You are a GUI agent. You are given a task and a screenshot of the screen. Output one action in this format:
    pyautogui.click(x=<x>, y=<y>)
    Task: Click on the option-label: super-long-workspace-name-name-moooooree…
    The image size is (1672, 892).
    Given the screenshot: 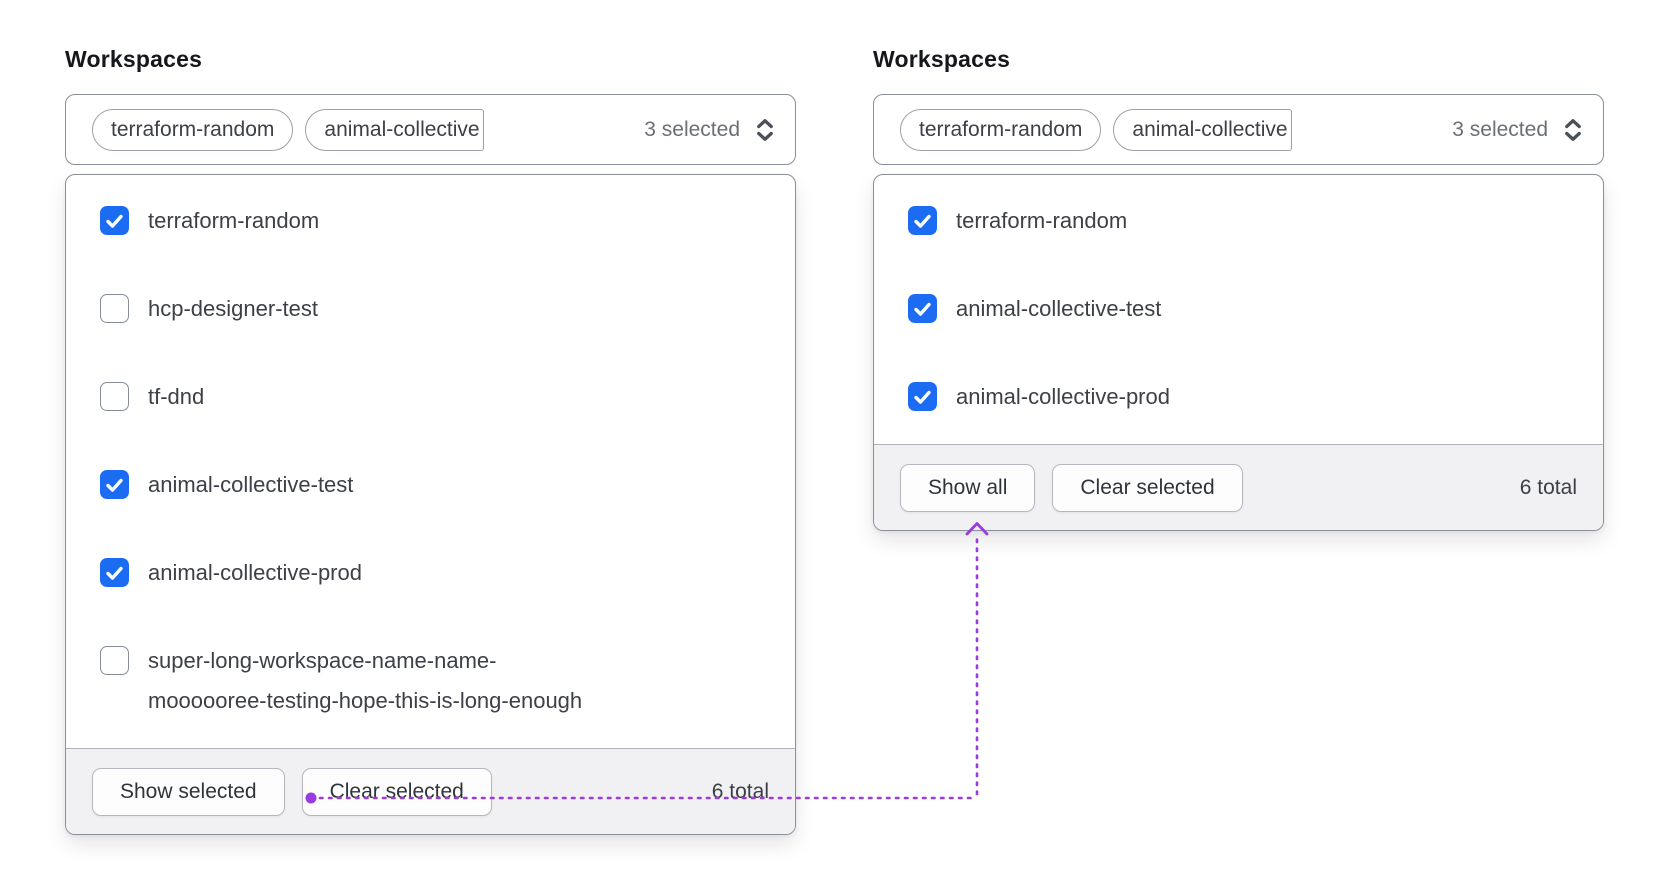 What is the action you would take?
    pyautogui.click(x=365, y=681)
    